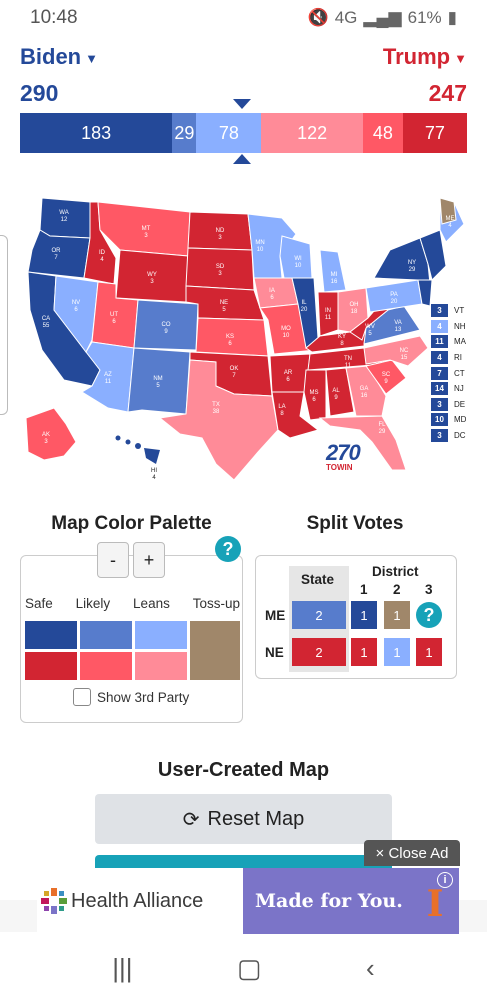  I want to click on state-label-or: OR, so click(57, 251).